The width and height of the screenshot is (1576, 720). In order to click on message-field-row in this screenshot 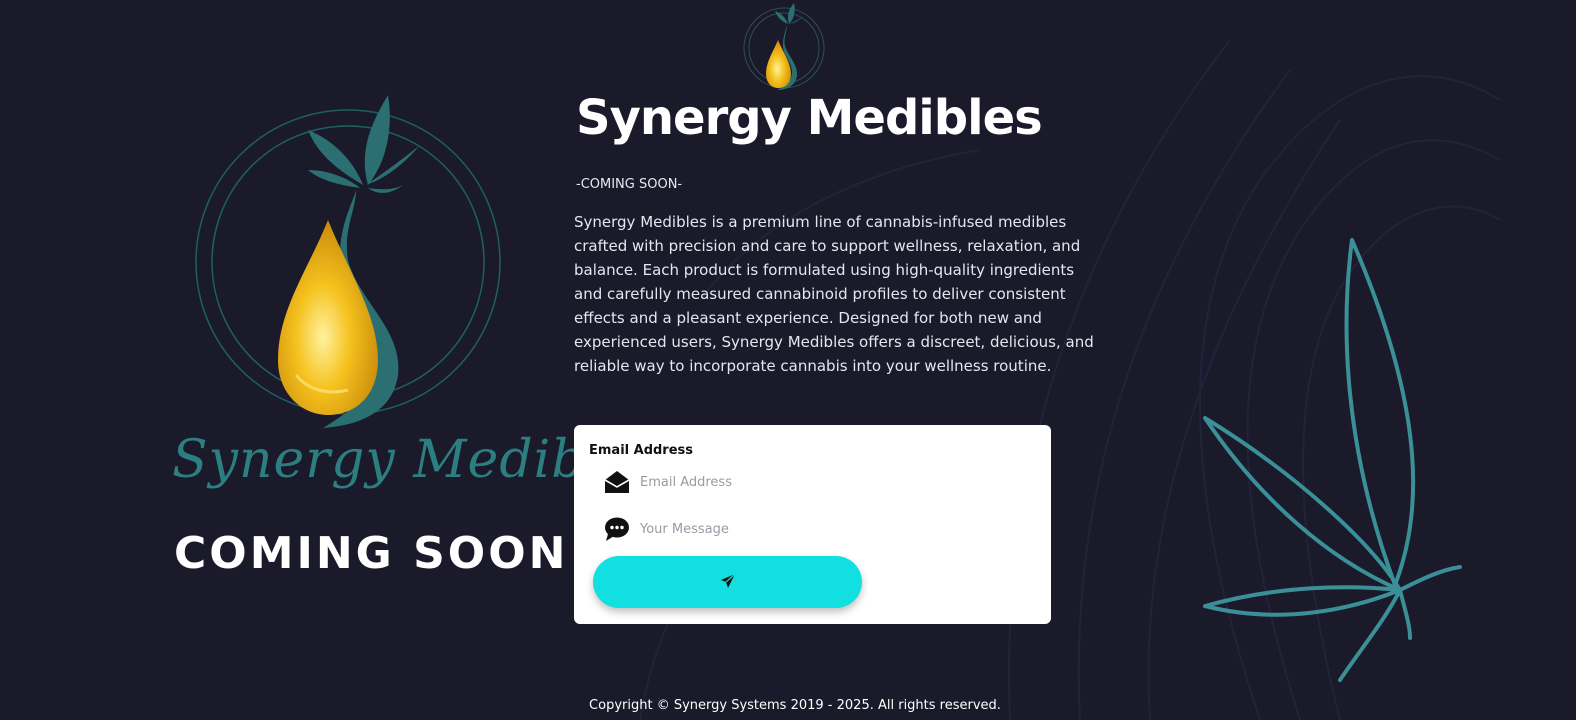, I will do `click(814, 529)`.